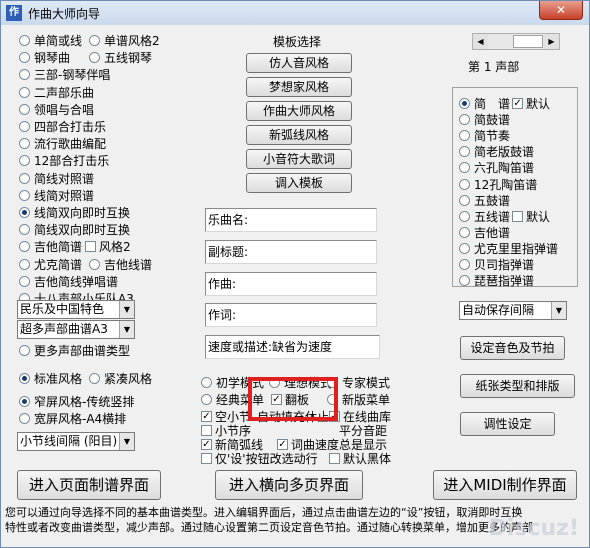 The height and width of the screenshot is (548, 590). I want to click on notation-type-radio: 简节奏, so click(484, 135).